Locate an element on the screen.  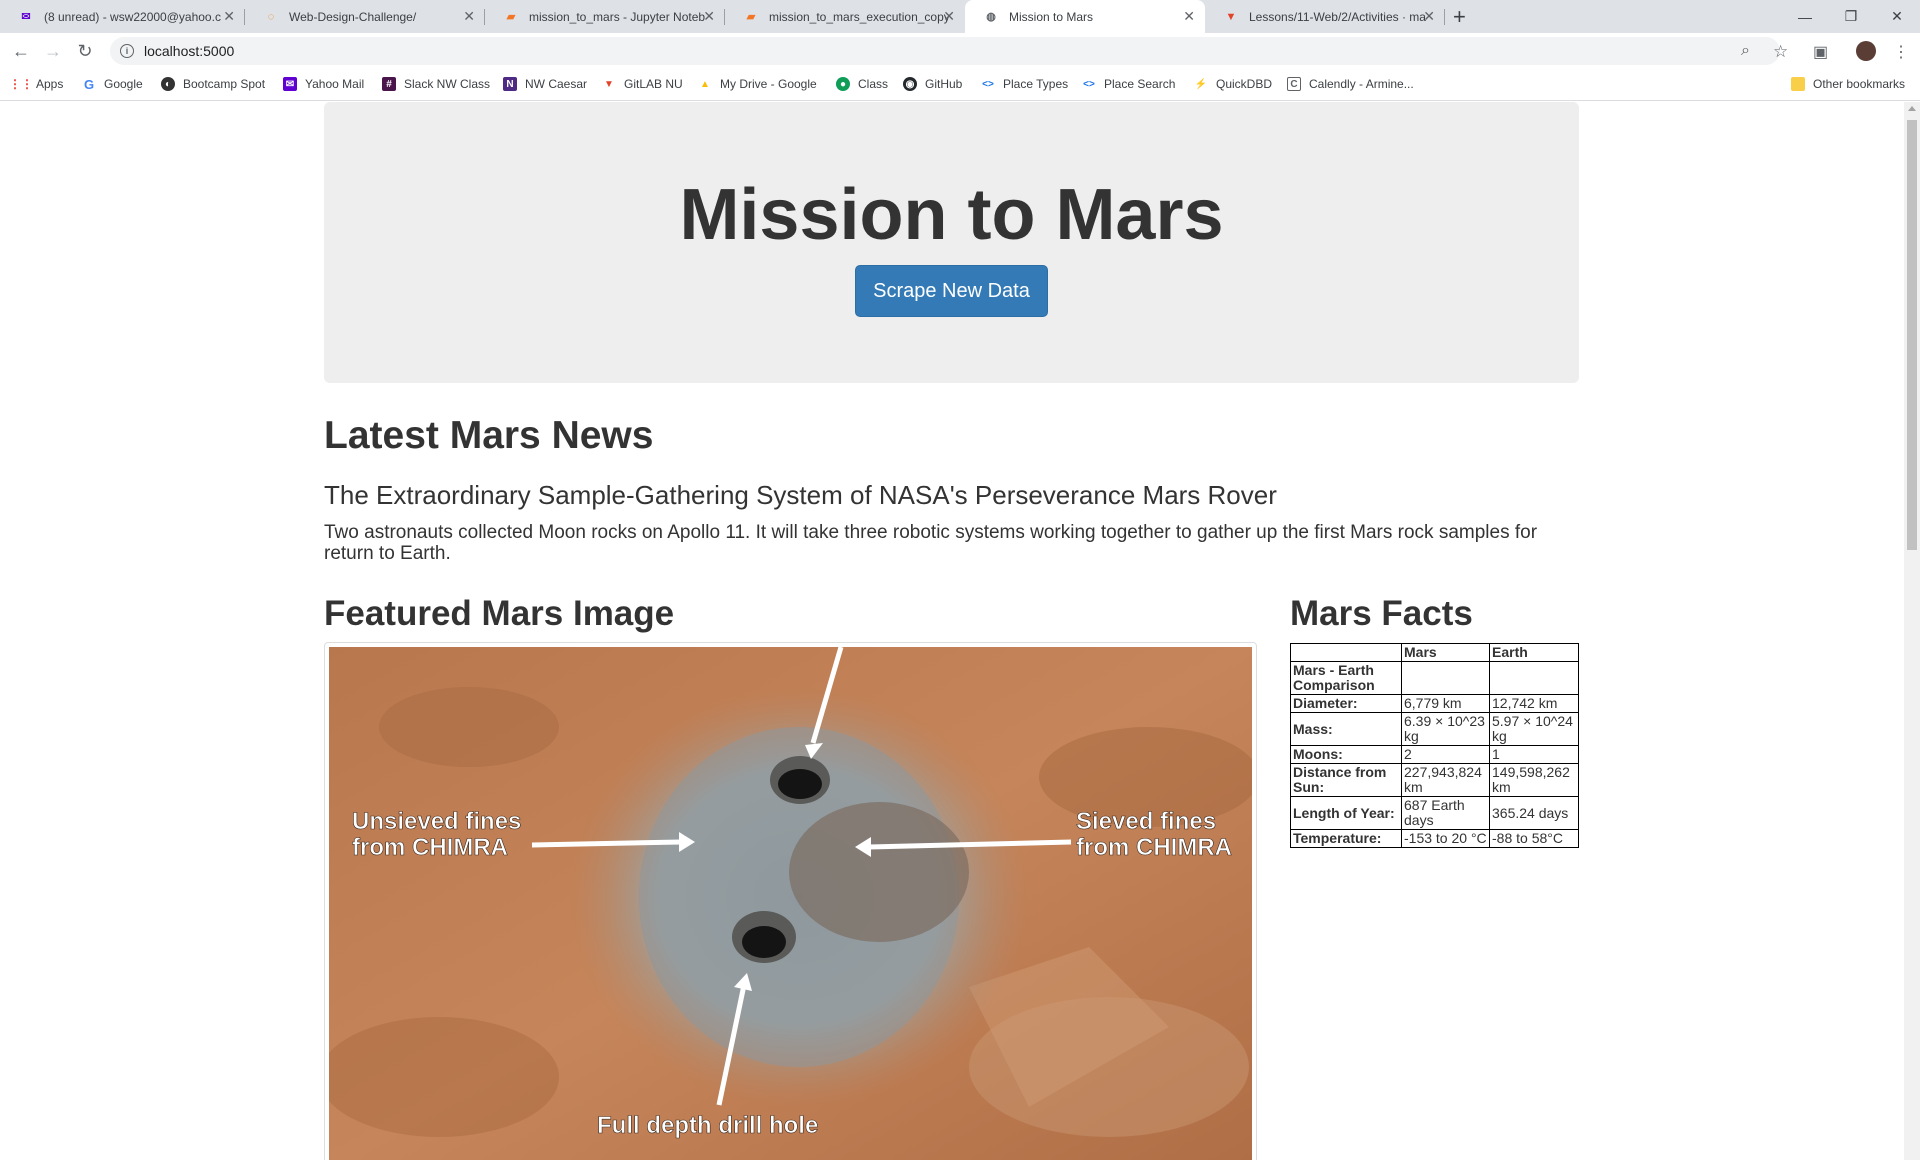
image-label-unsieved: Unsieved fines is located at coordinates (436, 821).